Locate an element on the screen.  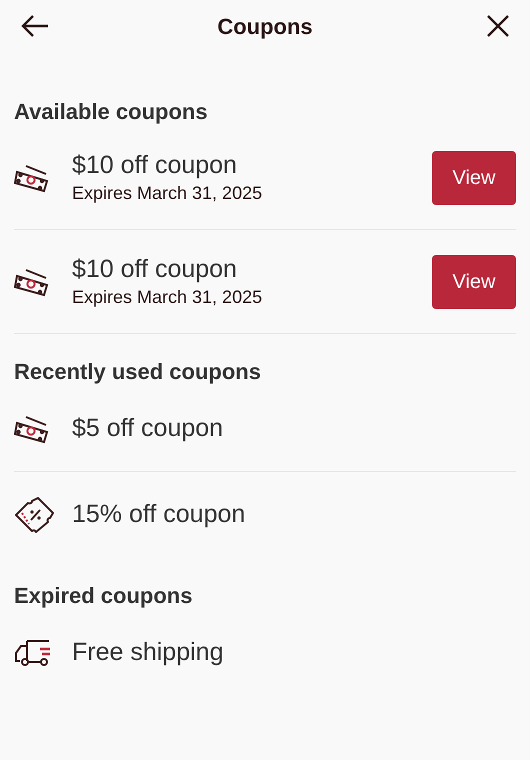
percent-ticket-icon is located at coordinates (34, 514).